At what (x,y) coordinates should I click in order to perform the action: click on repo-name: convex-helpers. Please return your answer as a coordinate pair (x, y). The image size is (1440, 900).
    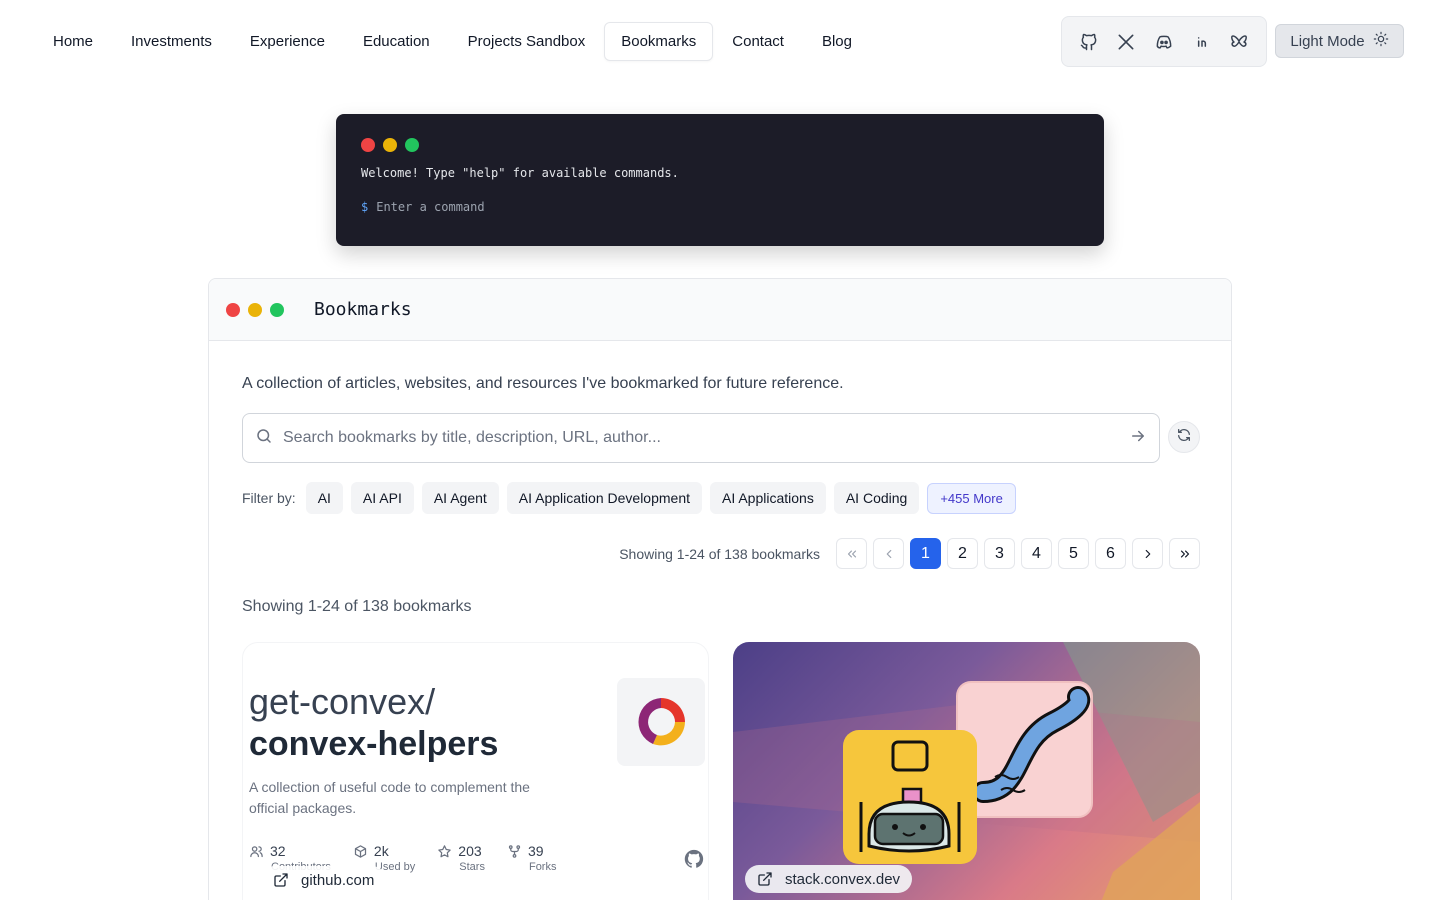
    Looking at the image, I should click on (374, 744).